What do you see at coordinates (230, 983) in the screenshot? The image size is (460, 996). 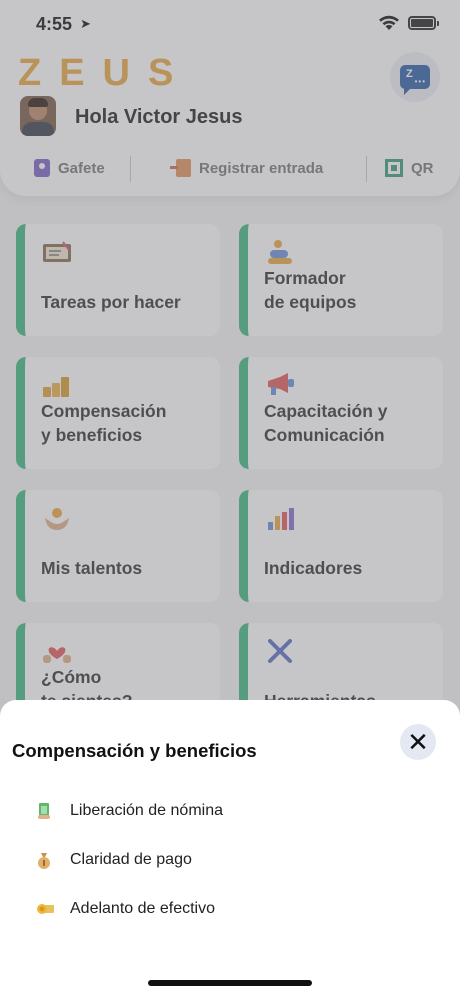 I see `home-indicator` at bounding box center [230, 983].